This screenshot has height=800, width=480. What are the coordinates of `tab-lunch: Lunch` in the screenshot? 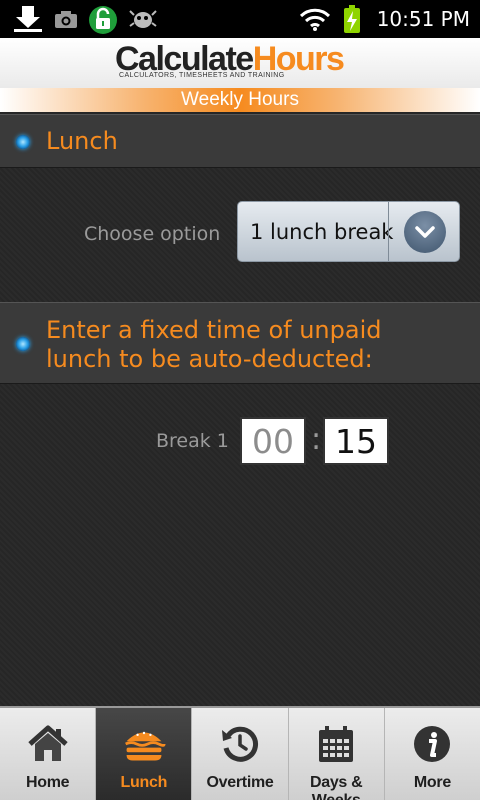 It's located at (144, 754).